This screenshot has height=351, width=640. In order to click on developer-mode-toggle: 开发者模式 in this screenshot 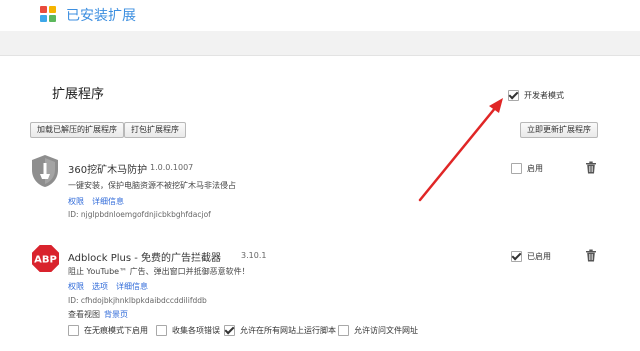, I will do `click(536, 95)`.